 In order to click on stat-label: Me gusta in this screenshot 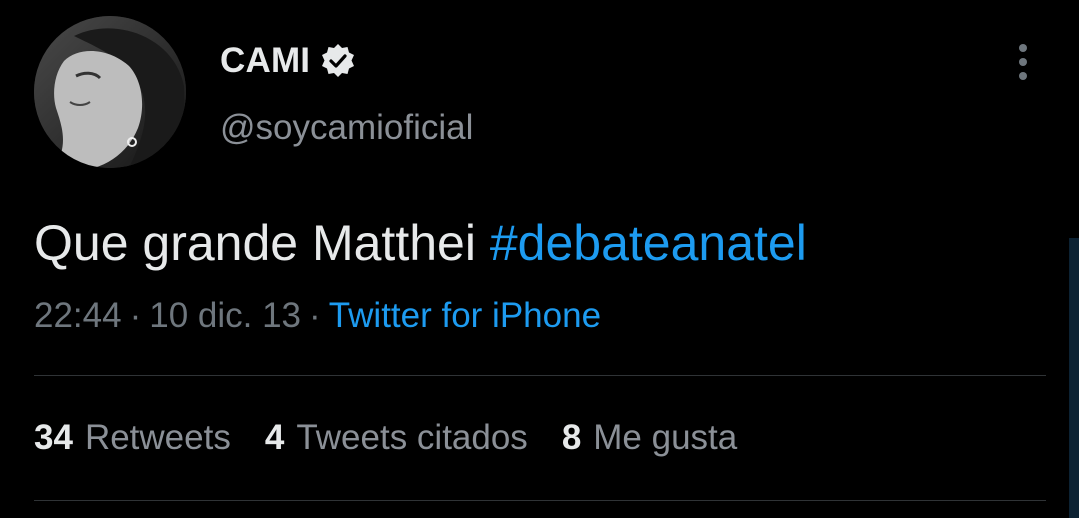, I will do `click(665, 437)`.